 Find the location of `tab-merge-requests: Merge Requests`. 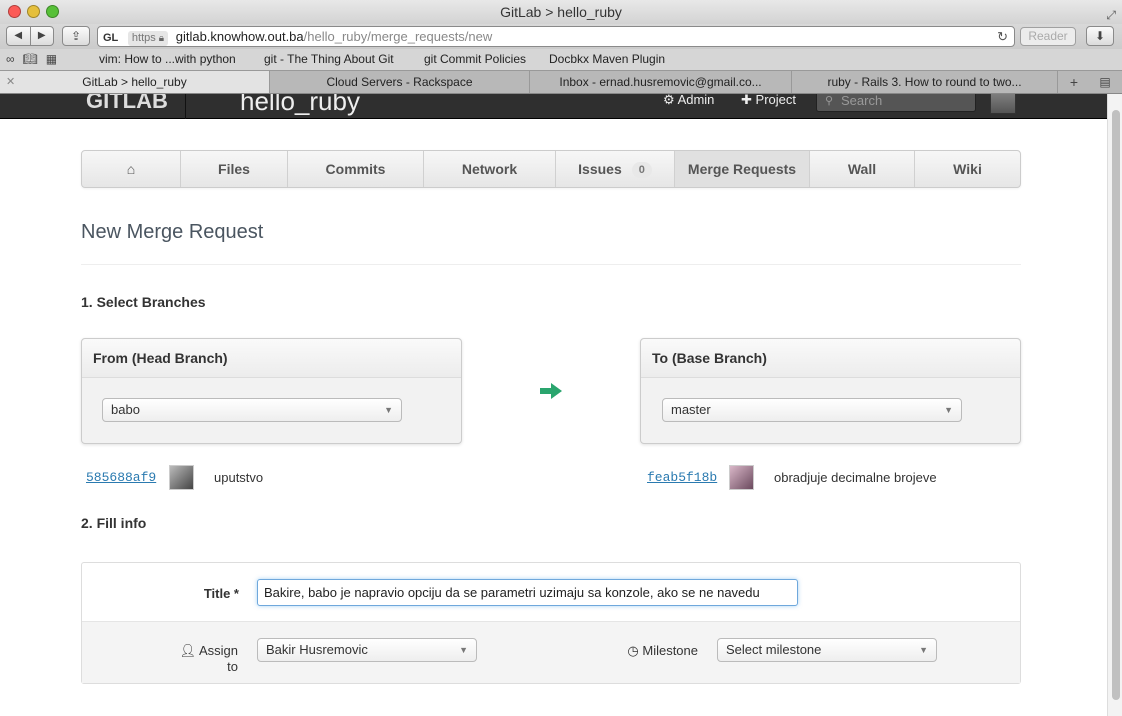

tab-merge-requests: Merge Requests is located at coordinates (742, 169).